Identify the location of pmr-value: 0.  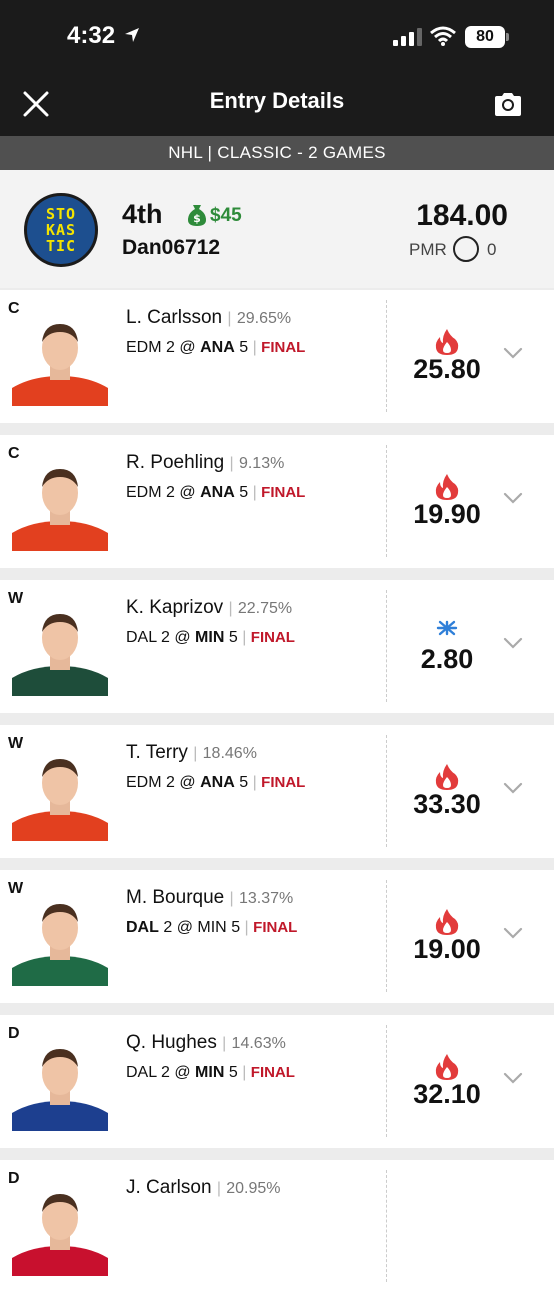
(492, 249).